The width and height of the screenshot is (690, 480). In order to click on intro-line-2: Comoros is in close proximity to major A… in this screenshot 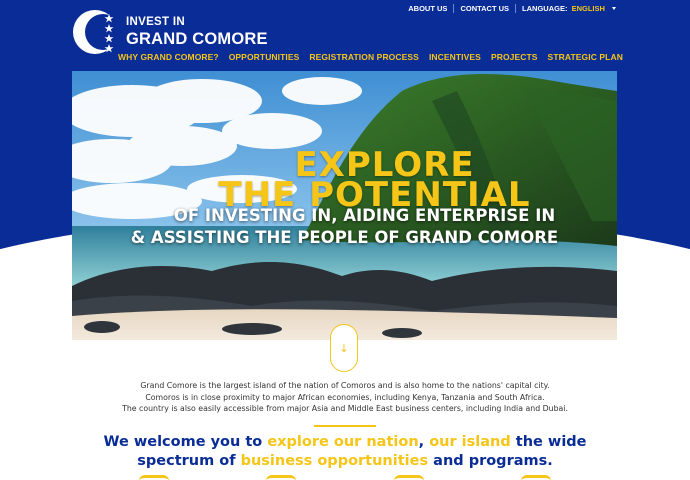, I will do `click(345, 397)`.